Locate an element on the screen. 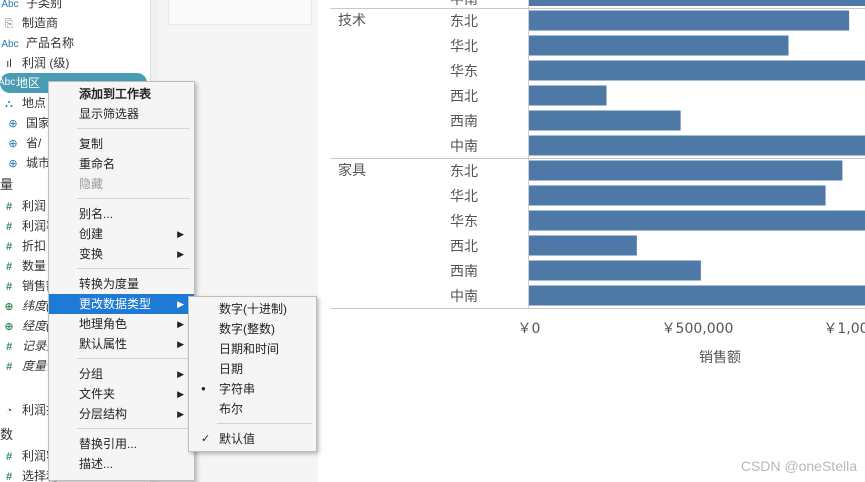 The width and height of the screenshot is (865, 482). measures-section-title: 量 is located at coordinates (7, 184).